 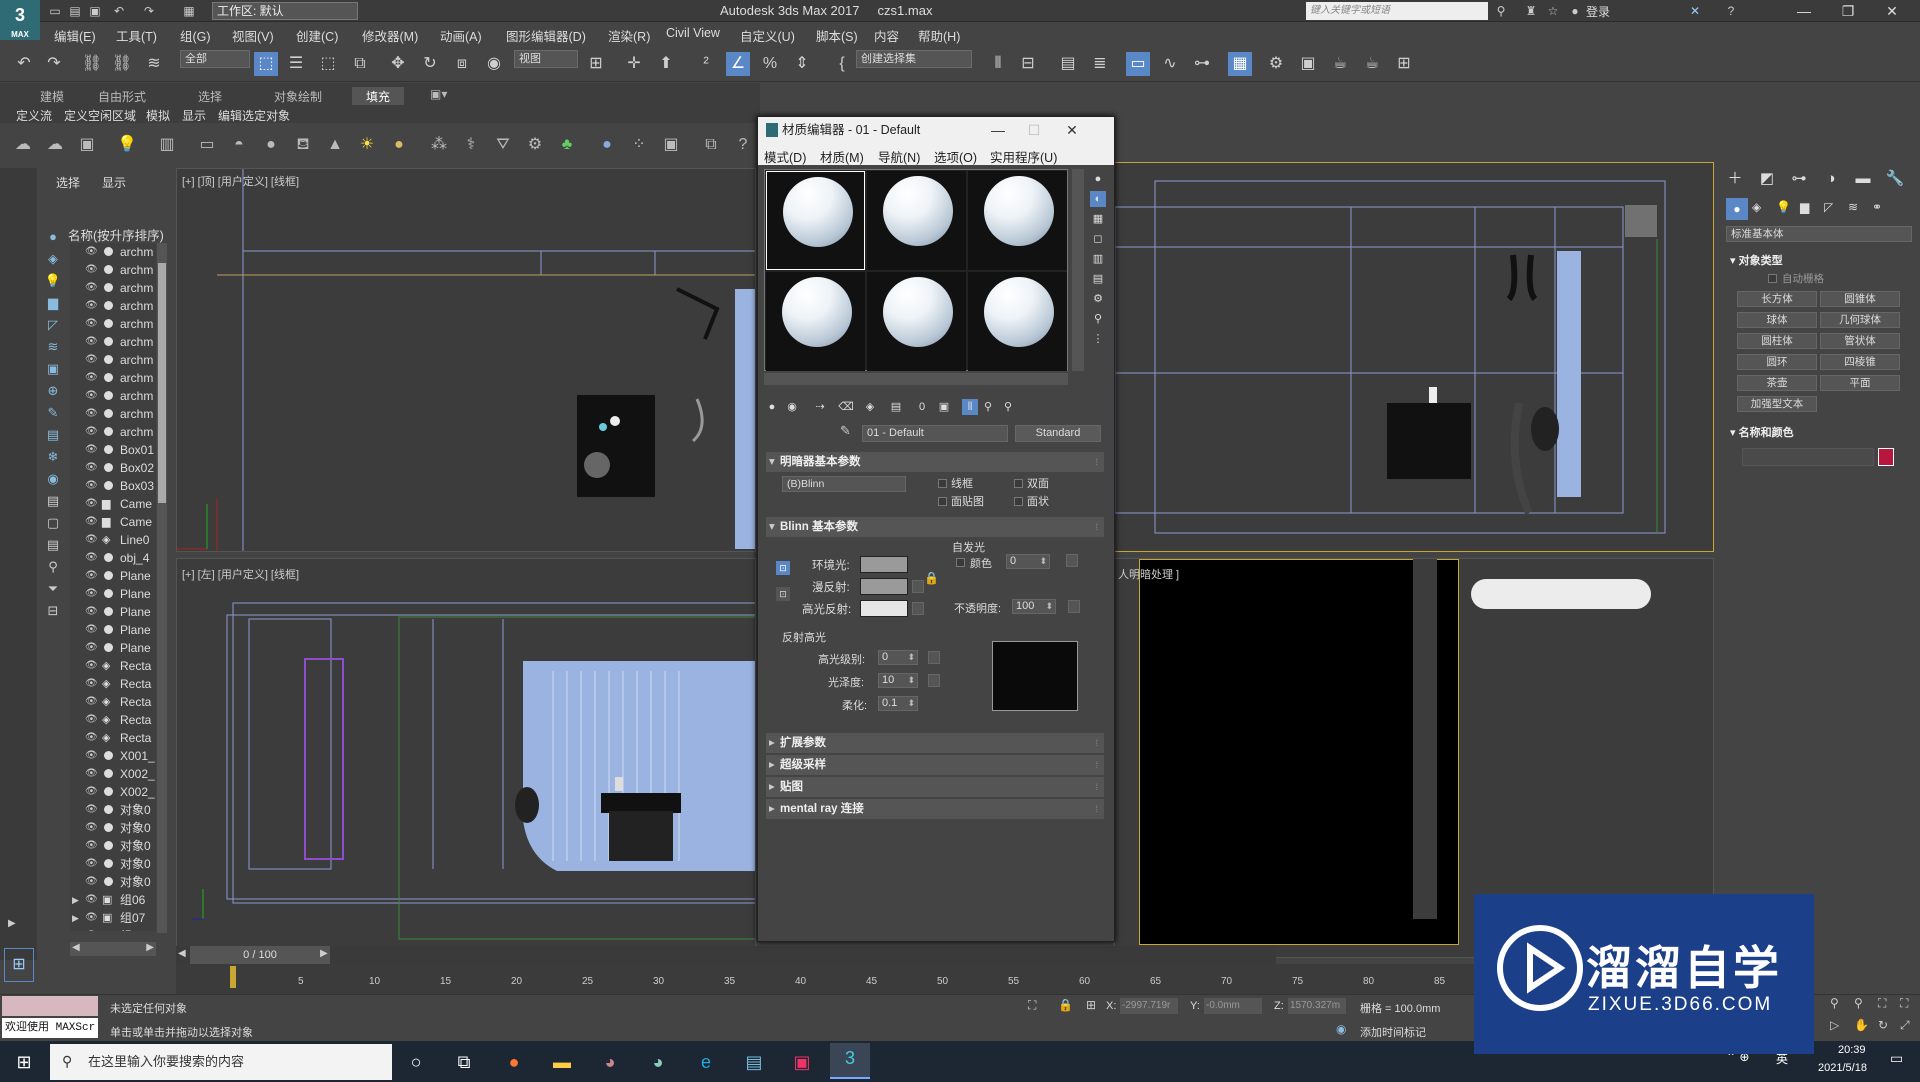 I want to click on me-maximize-button: ☐, so click(x=1034, y=130).